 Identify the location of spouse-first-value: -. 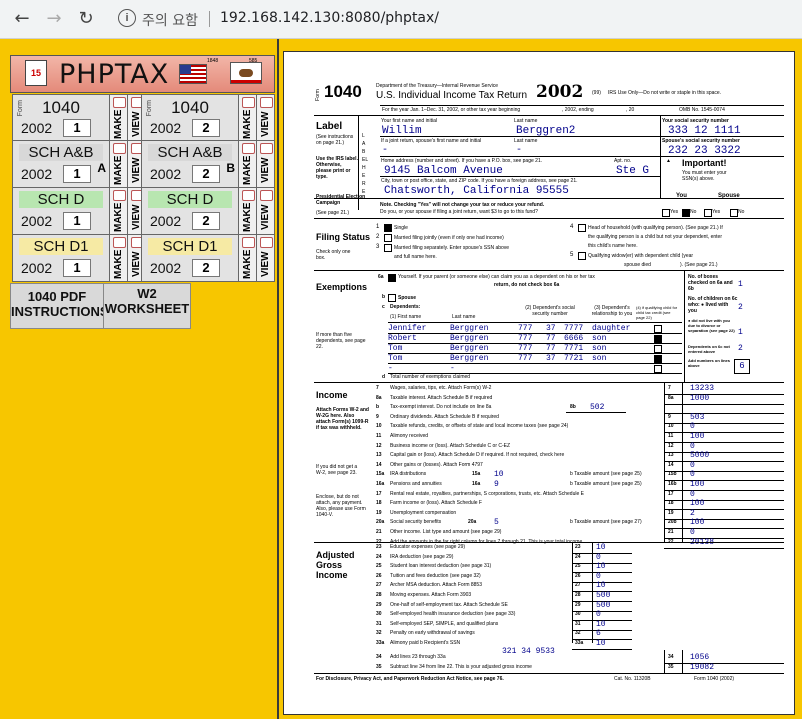
(385, 150).